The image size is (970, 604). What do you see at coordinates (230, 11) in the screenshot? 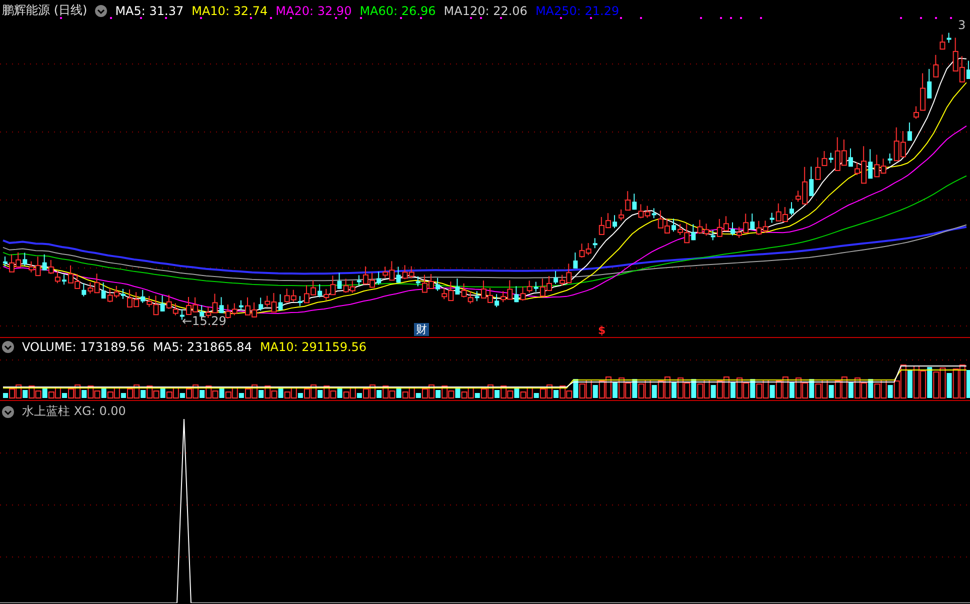
I see `indicator-label: MA10: 32.74` at bounding box center [230, 11].